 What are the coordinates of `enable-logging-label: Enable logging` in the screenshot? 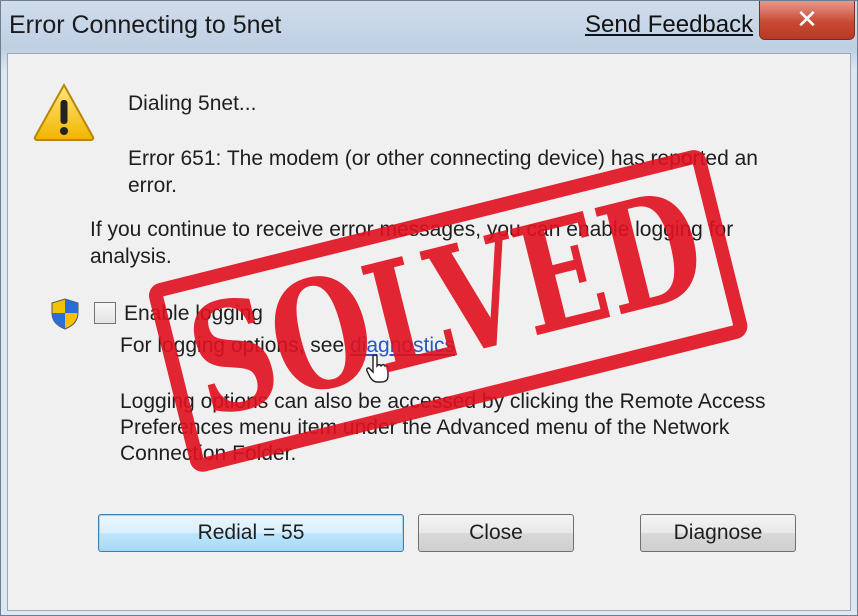 It's located at (193, 314).